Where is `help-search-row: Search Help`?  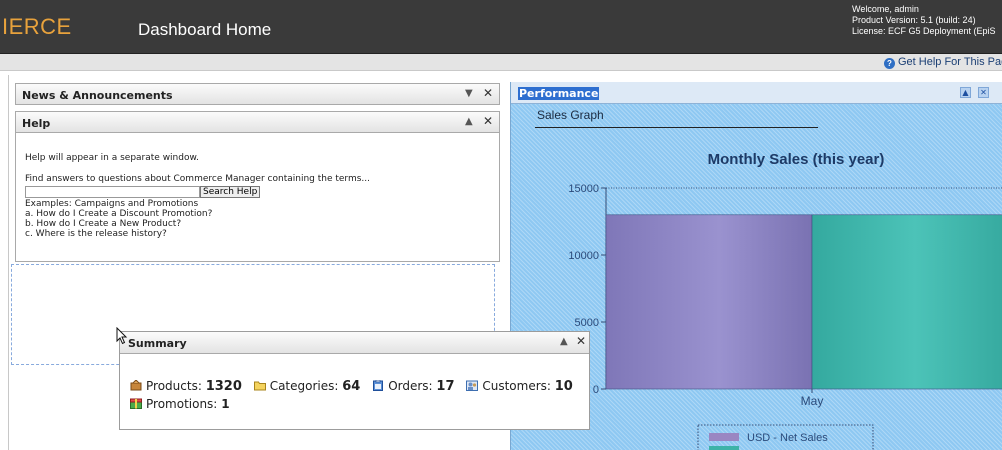 help-search-row: Search Help is located at coordinates (257, 192).